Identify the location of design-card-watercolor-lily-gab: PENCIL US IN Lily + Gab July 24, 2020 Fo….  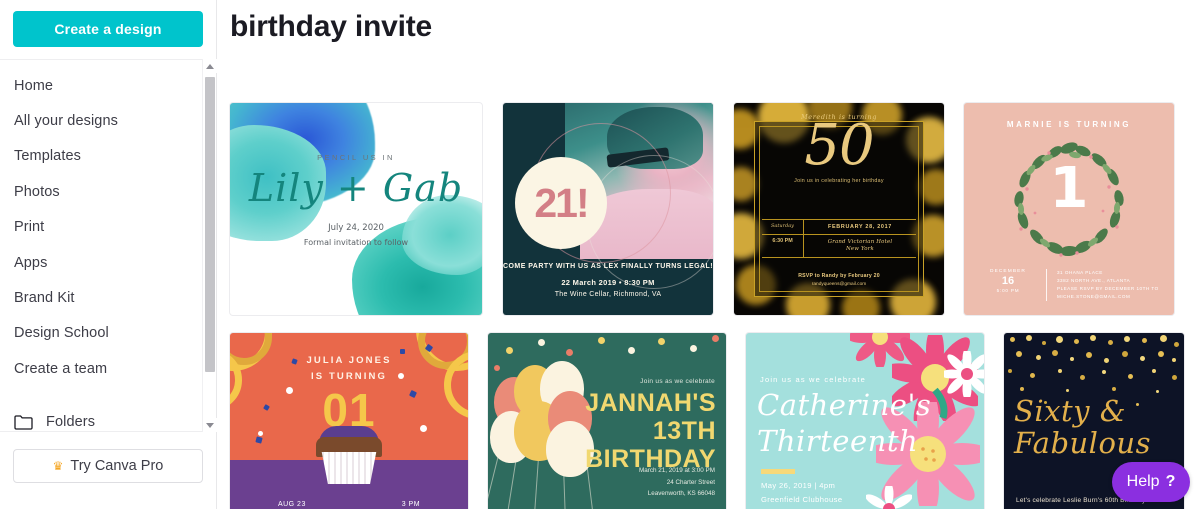
(356, 209).